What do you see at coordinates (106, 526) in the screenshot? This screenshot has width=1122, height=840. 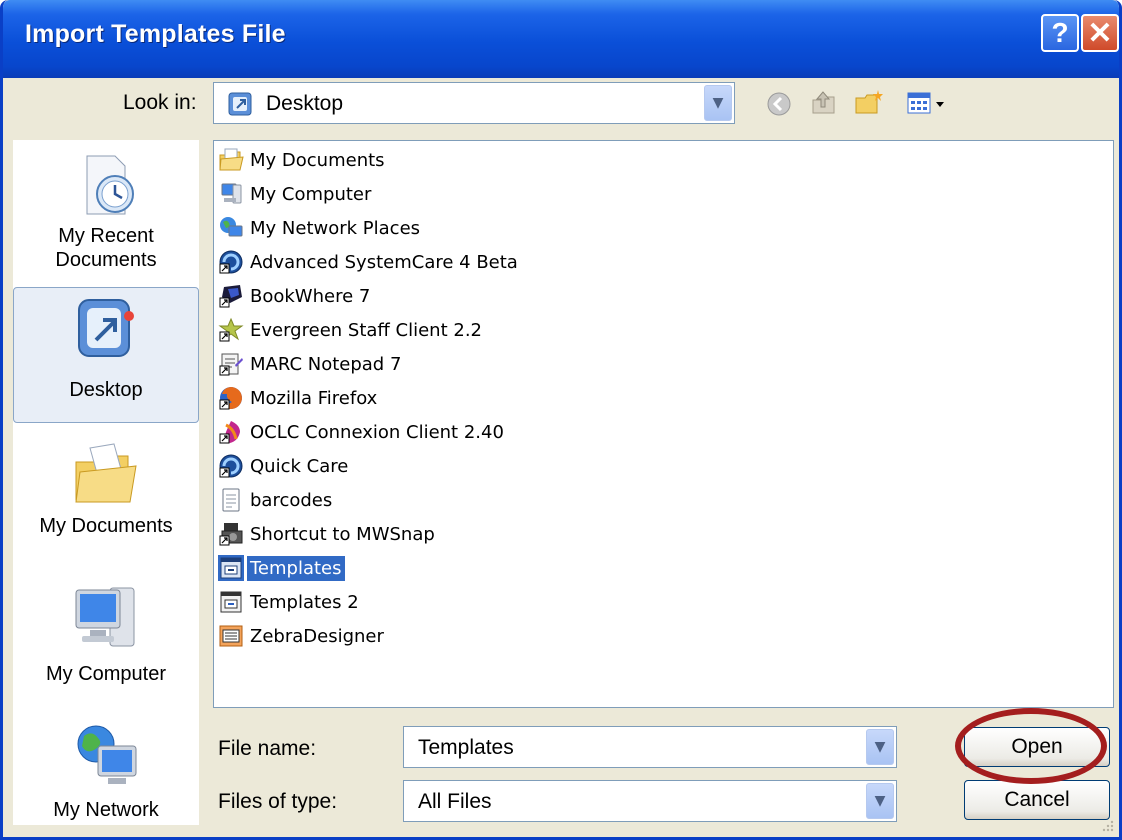 I see `place-label: My Documents` at bounding box center [106, 526].